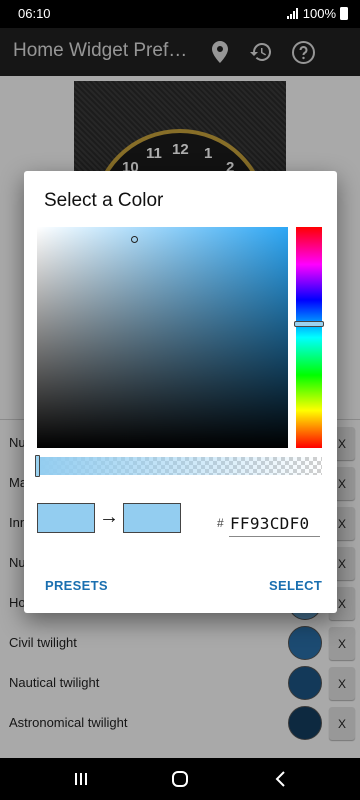 The width and height of the screenshot is (360, 800). I want to click on hex-color-input, so click(274, 524).